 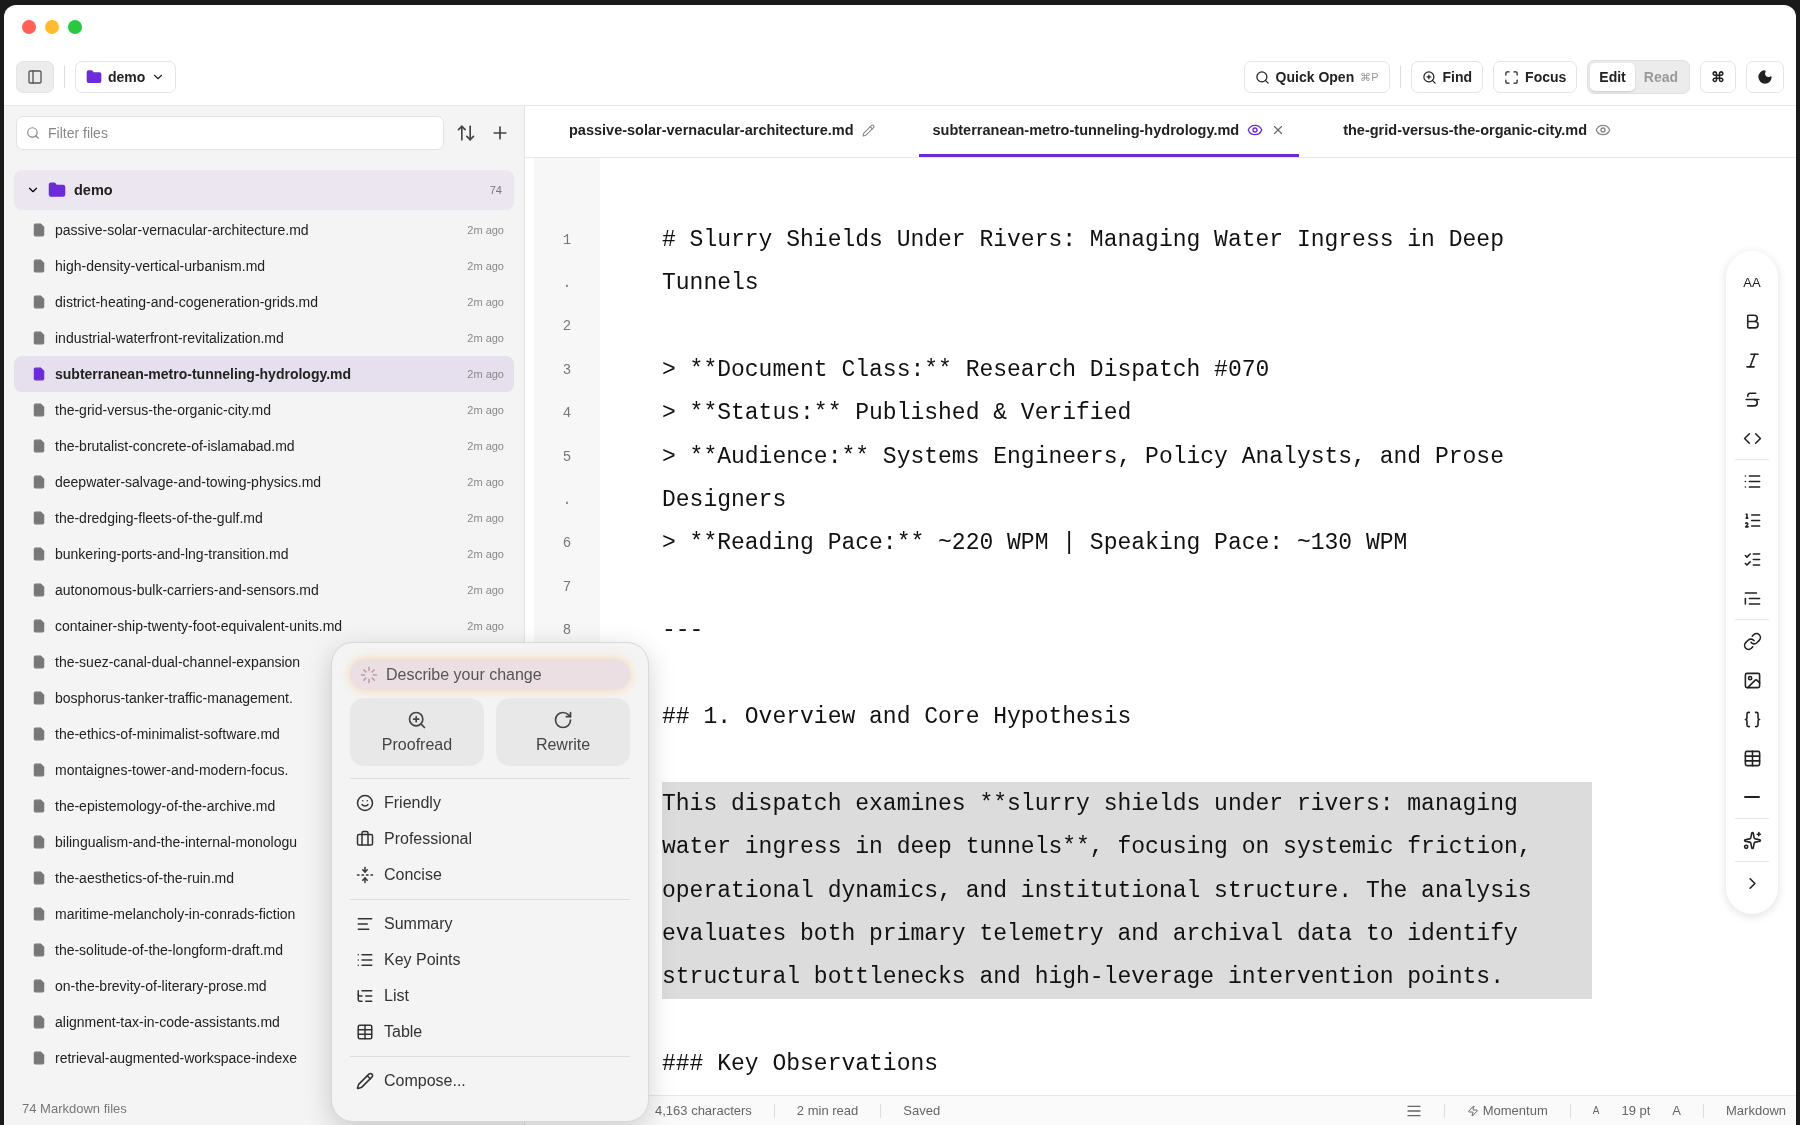 What do you see at coordinates (1718, 77) in the screenshot?
I see `command-button: ⌘` at bounding box center [1718, 77].